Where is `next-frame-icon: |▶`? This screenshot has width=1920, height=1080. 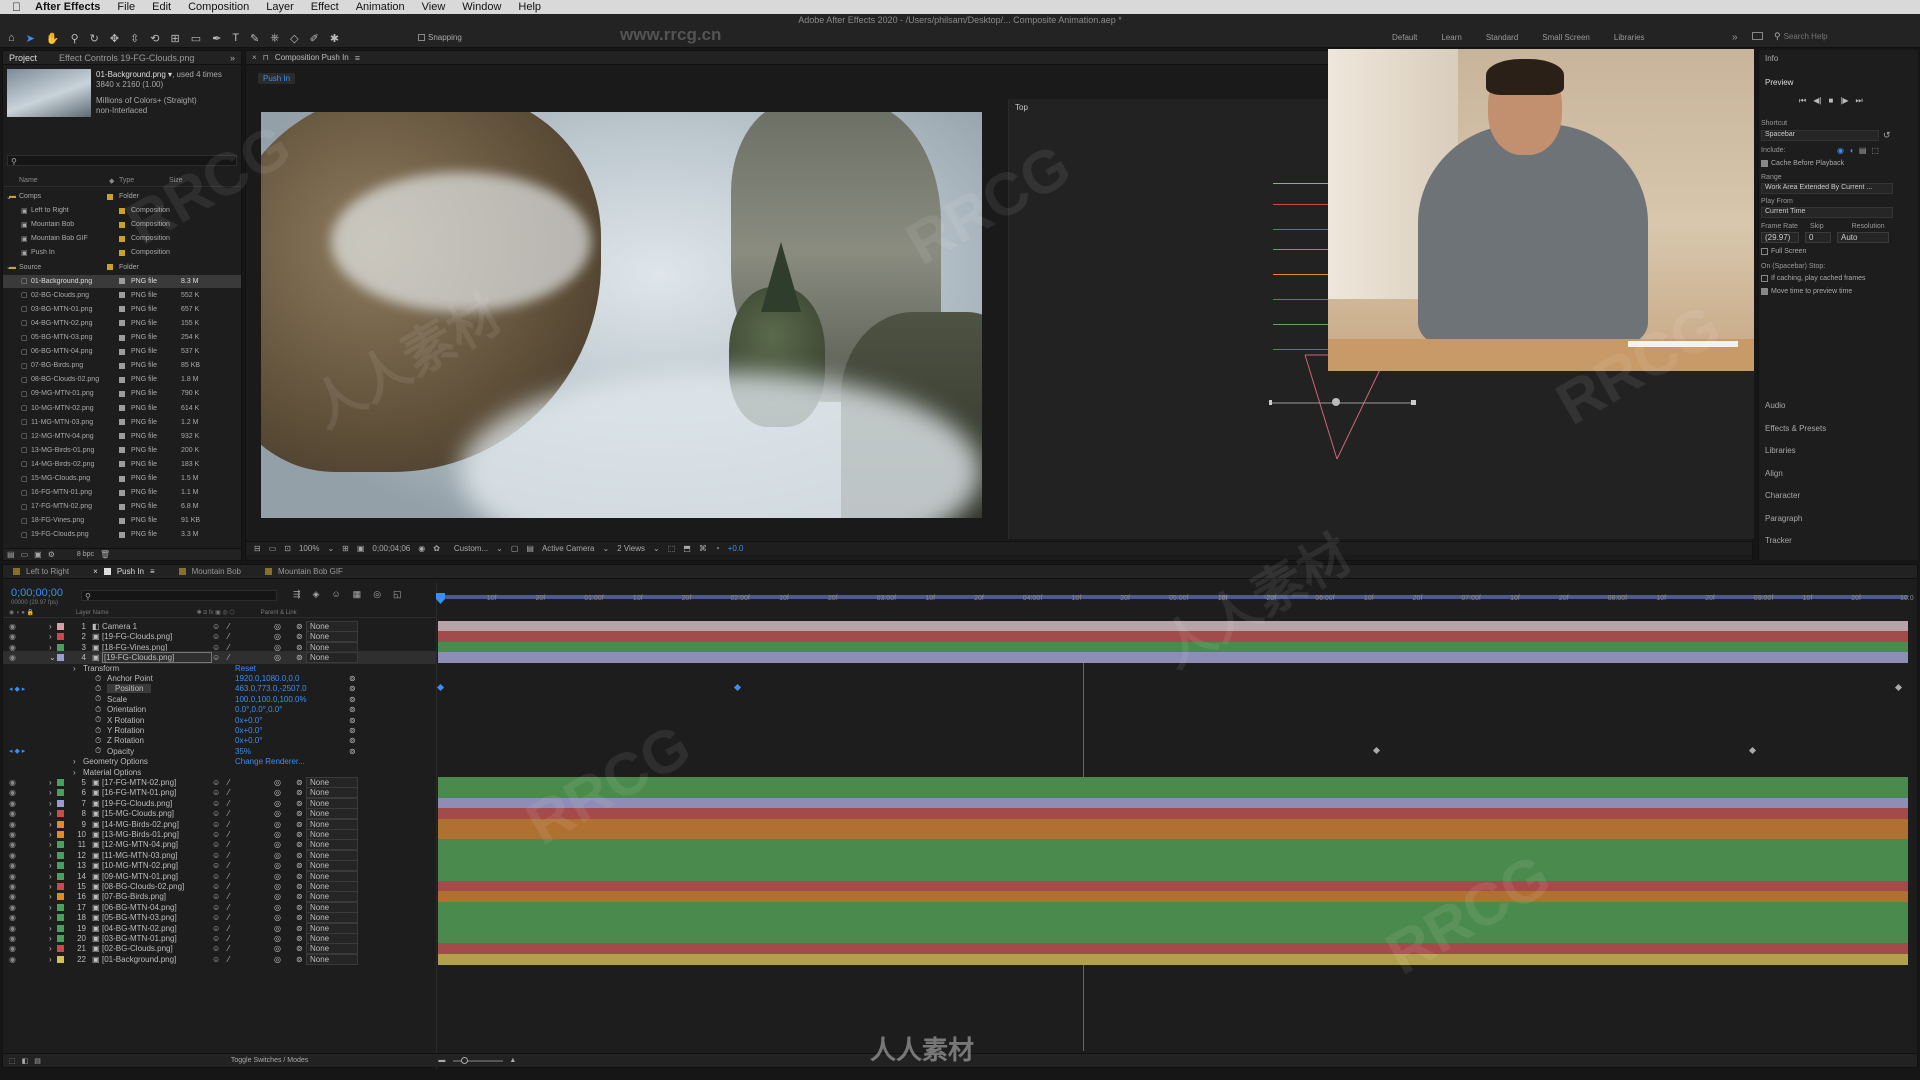 next-frame-icon: |▶ is located at coordinates (1844, 101).